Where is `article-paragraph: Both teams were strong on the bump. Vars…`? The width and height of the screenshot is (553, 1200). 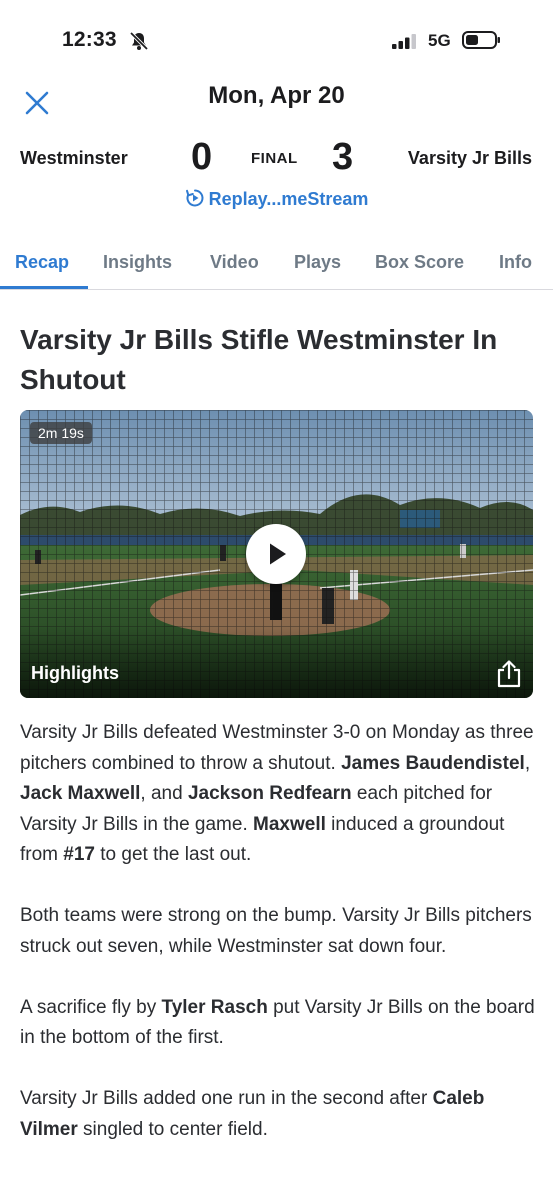
article-paragraph: Both teams were strong on the bump. Vars… is located at coordinates (277, 931).